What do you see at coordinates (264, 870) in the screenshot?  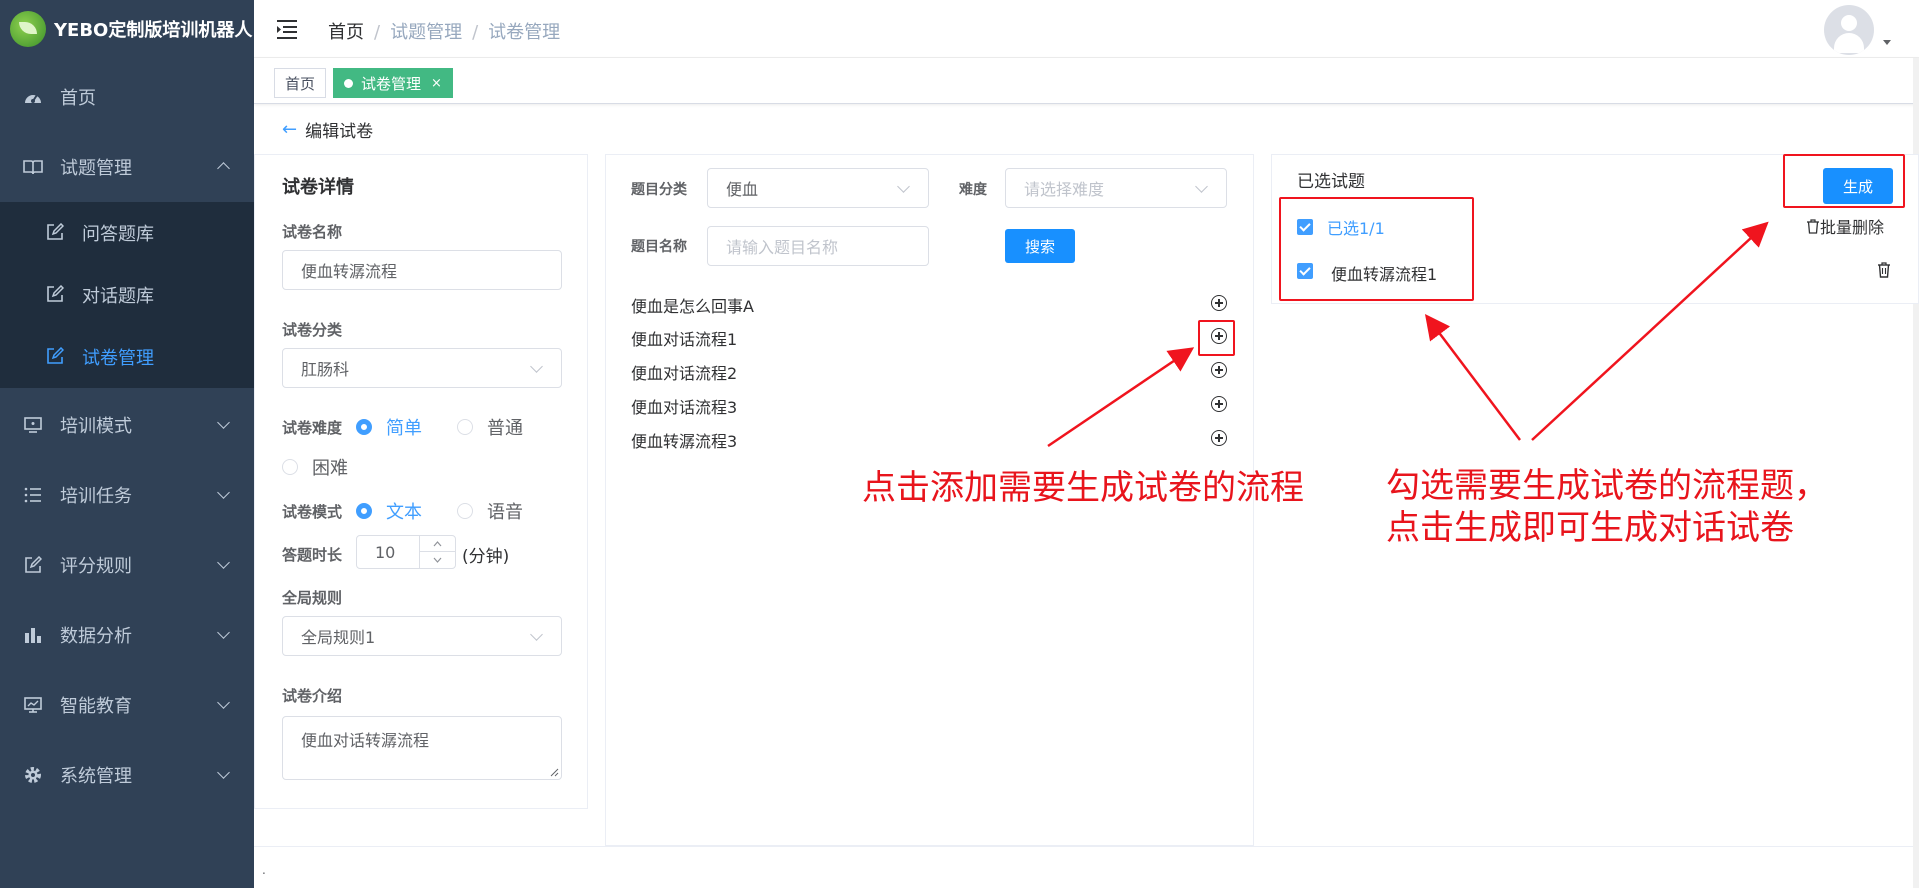 I see `footer-text: .` at bounding box center [264, 870].